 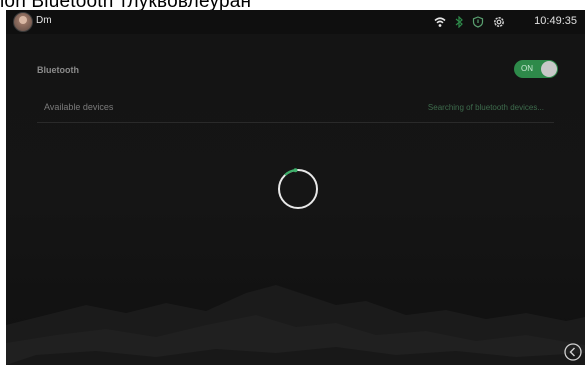 I want to click on avatar, so click(x=23, y=22).